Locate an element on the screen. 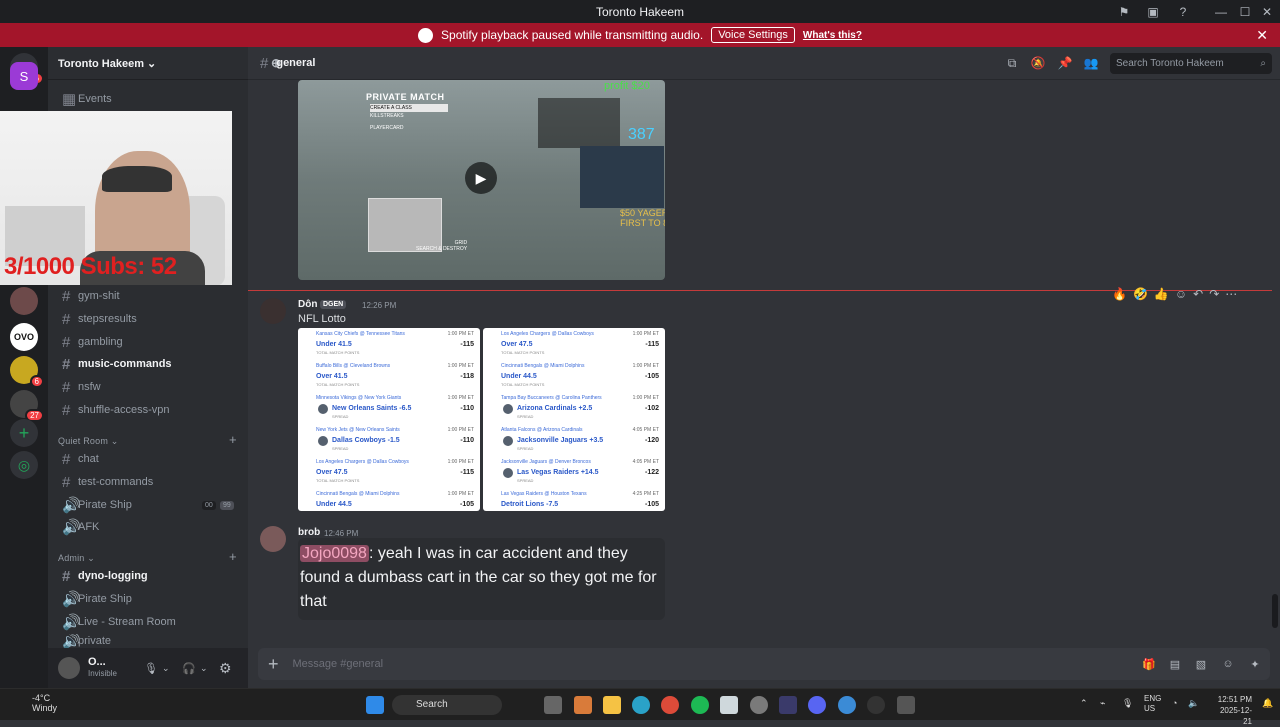 This screenshot has width=1280, height=727. discover-icon: ◎ is located at coordinates (24, 465).